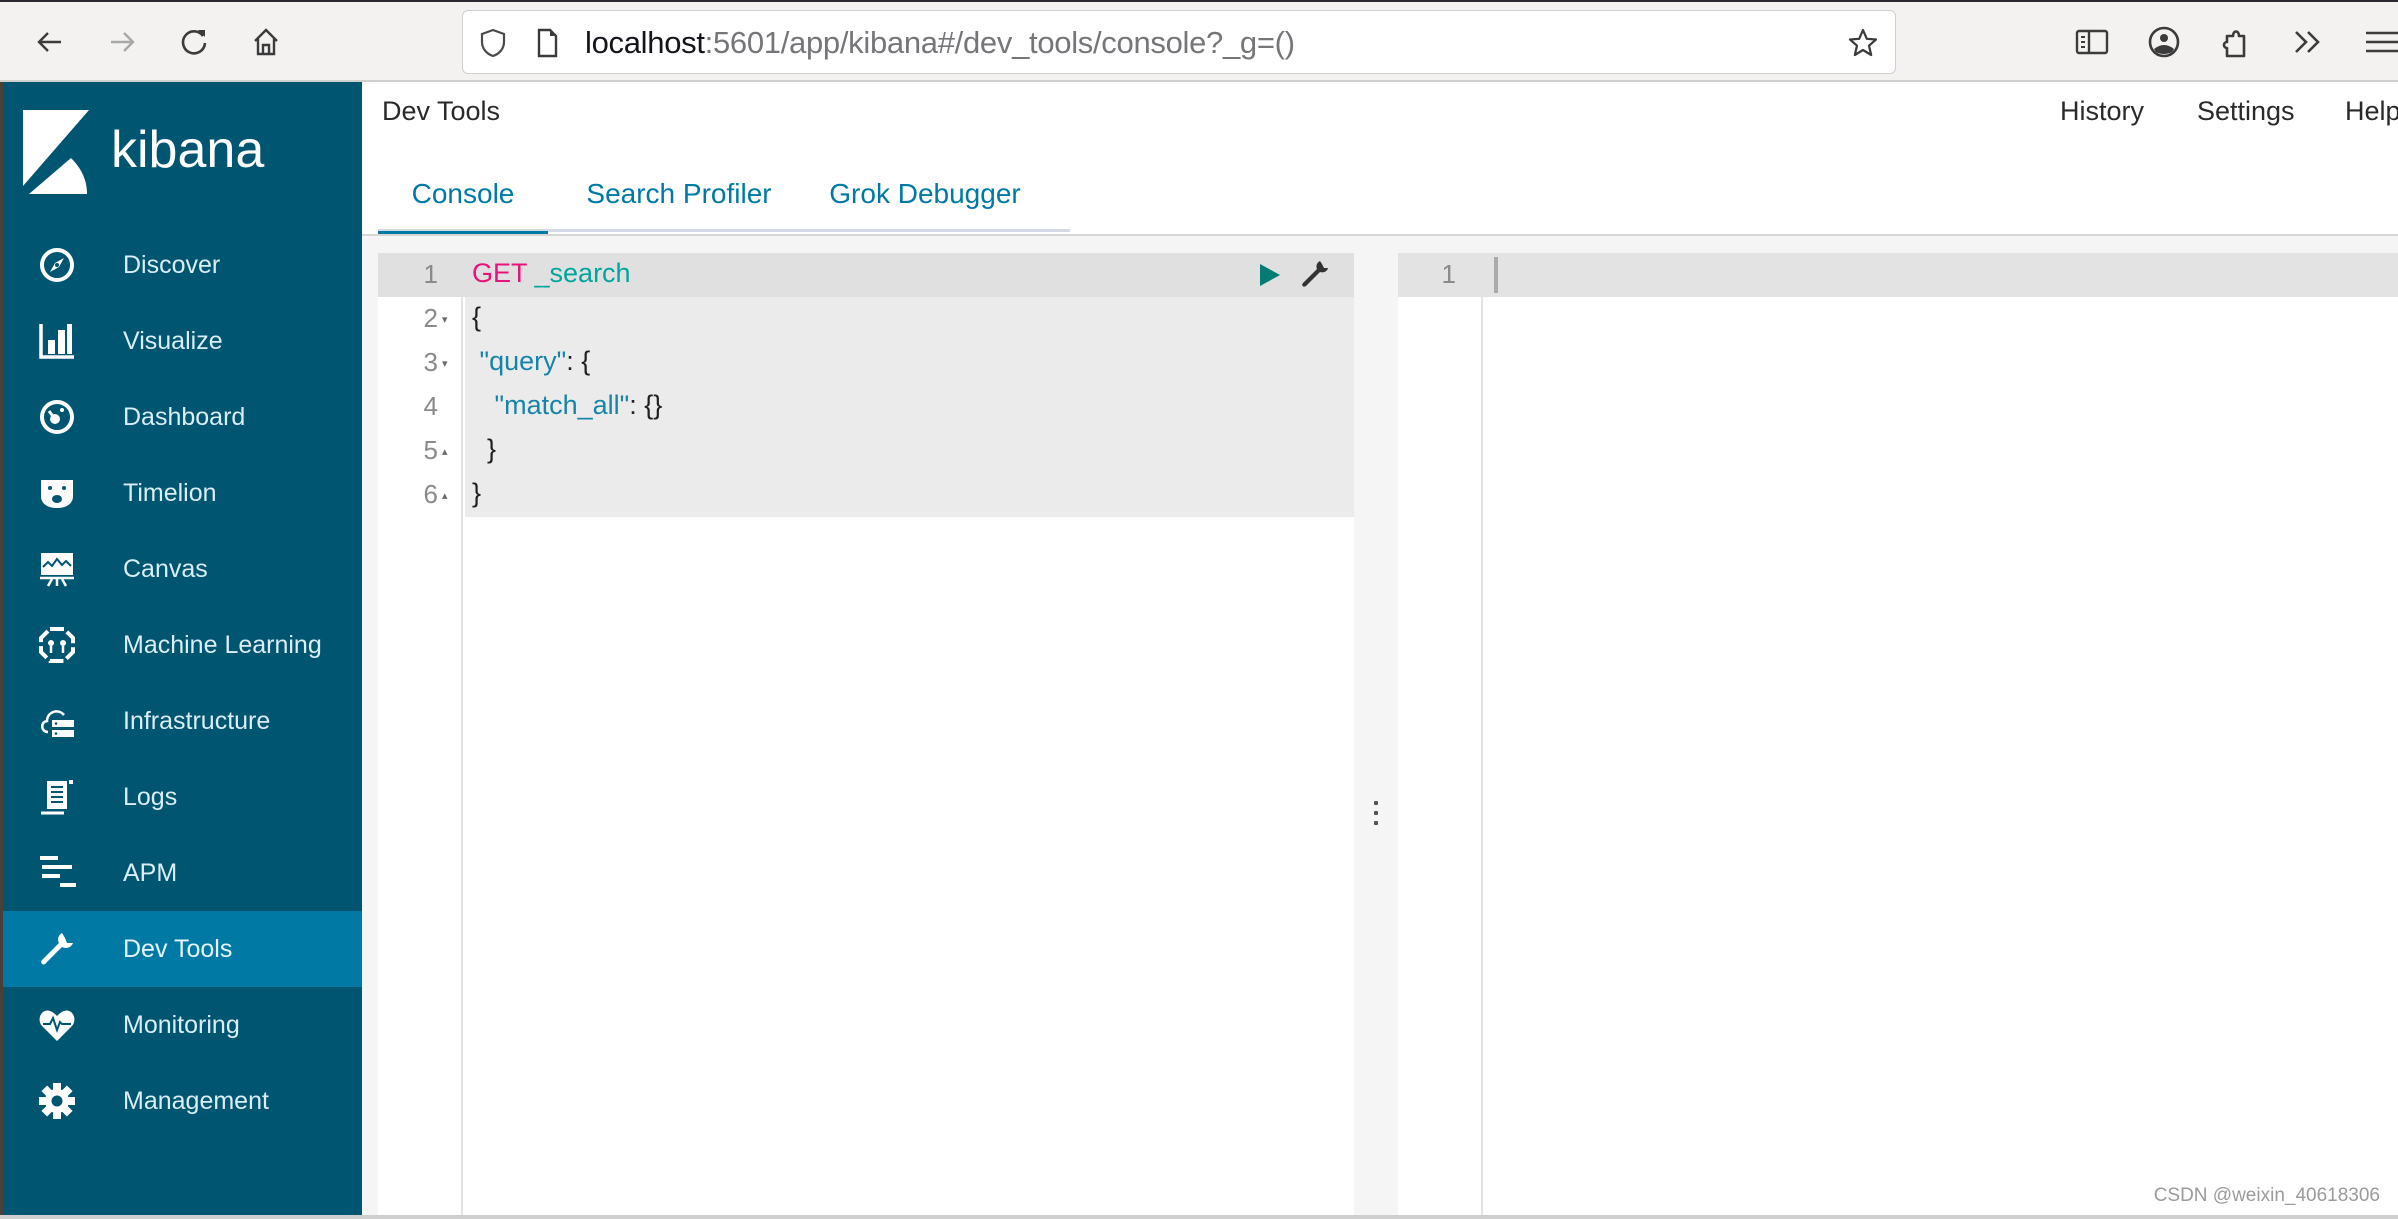 Image resolution: width=2398 pixels, height=1219 pixels. Describe the element at coordinates (57, 265) in the screenshot. I see `compass-icon` at that location.